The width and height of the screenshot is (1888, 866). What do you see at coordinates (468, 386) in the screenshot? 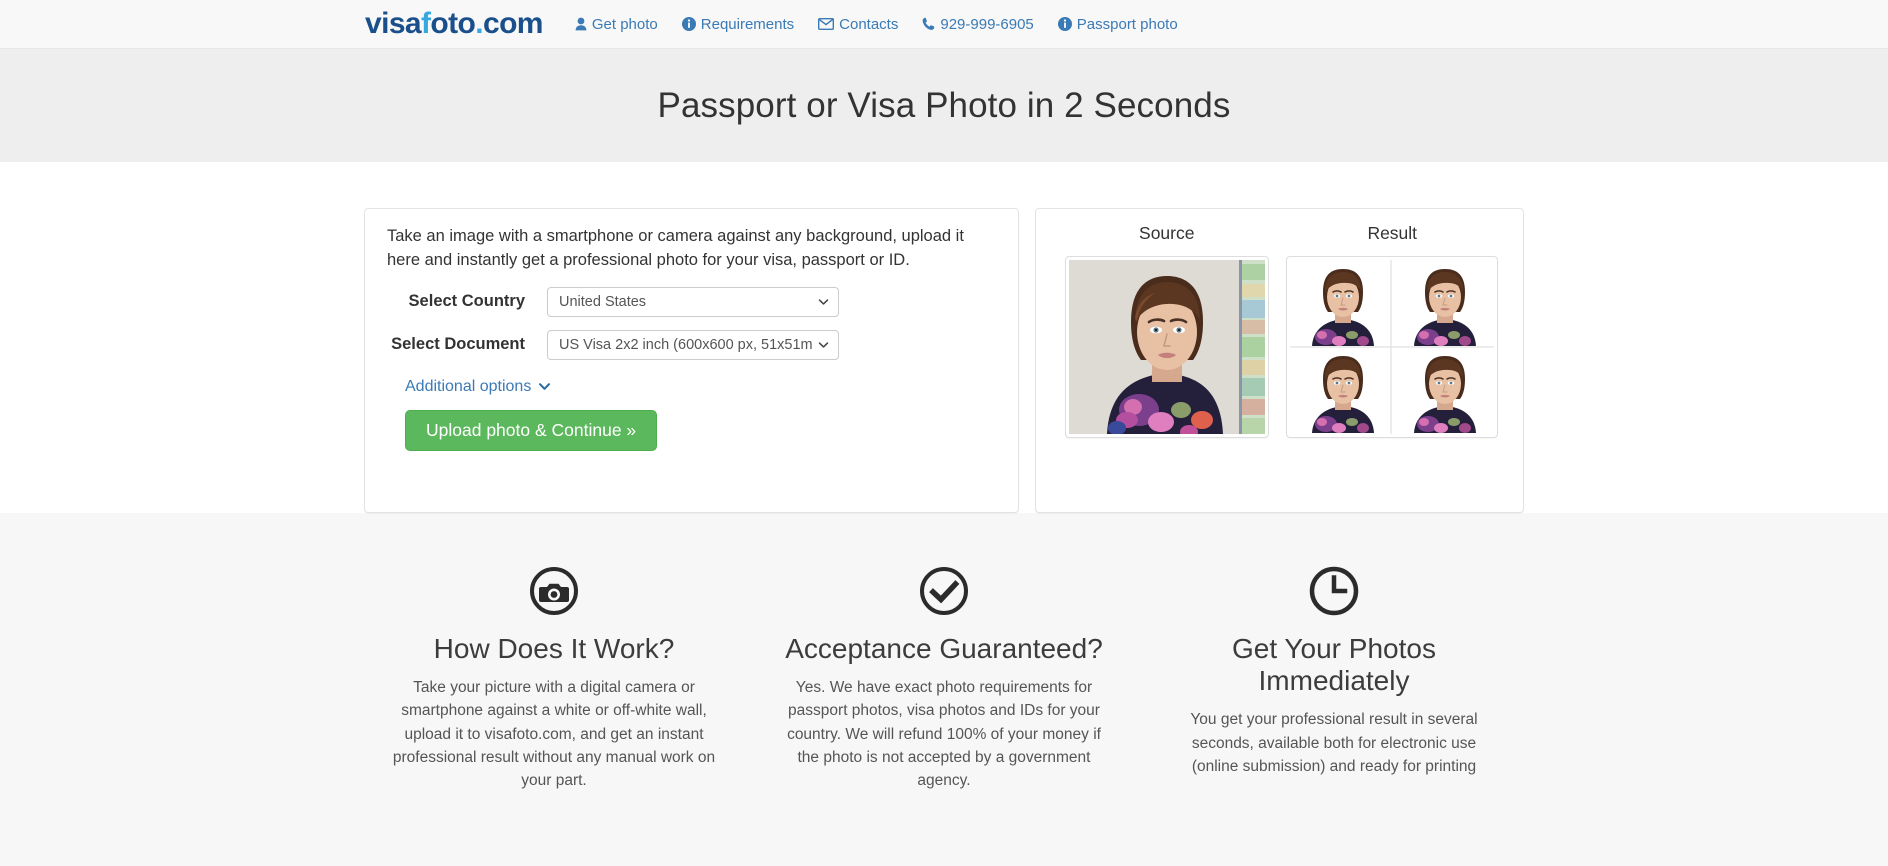
I see `additional-options-label: Additional options` at bounding box center [468, 386].